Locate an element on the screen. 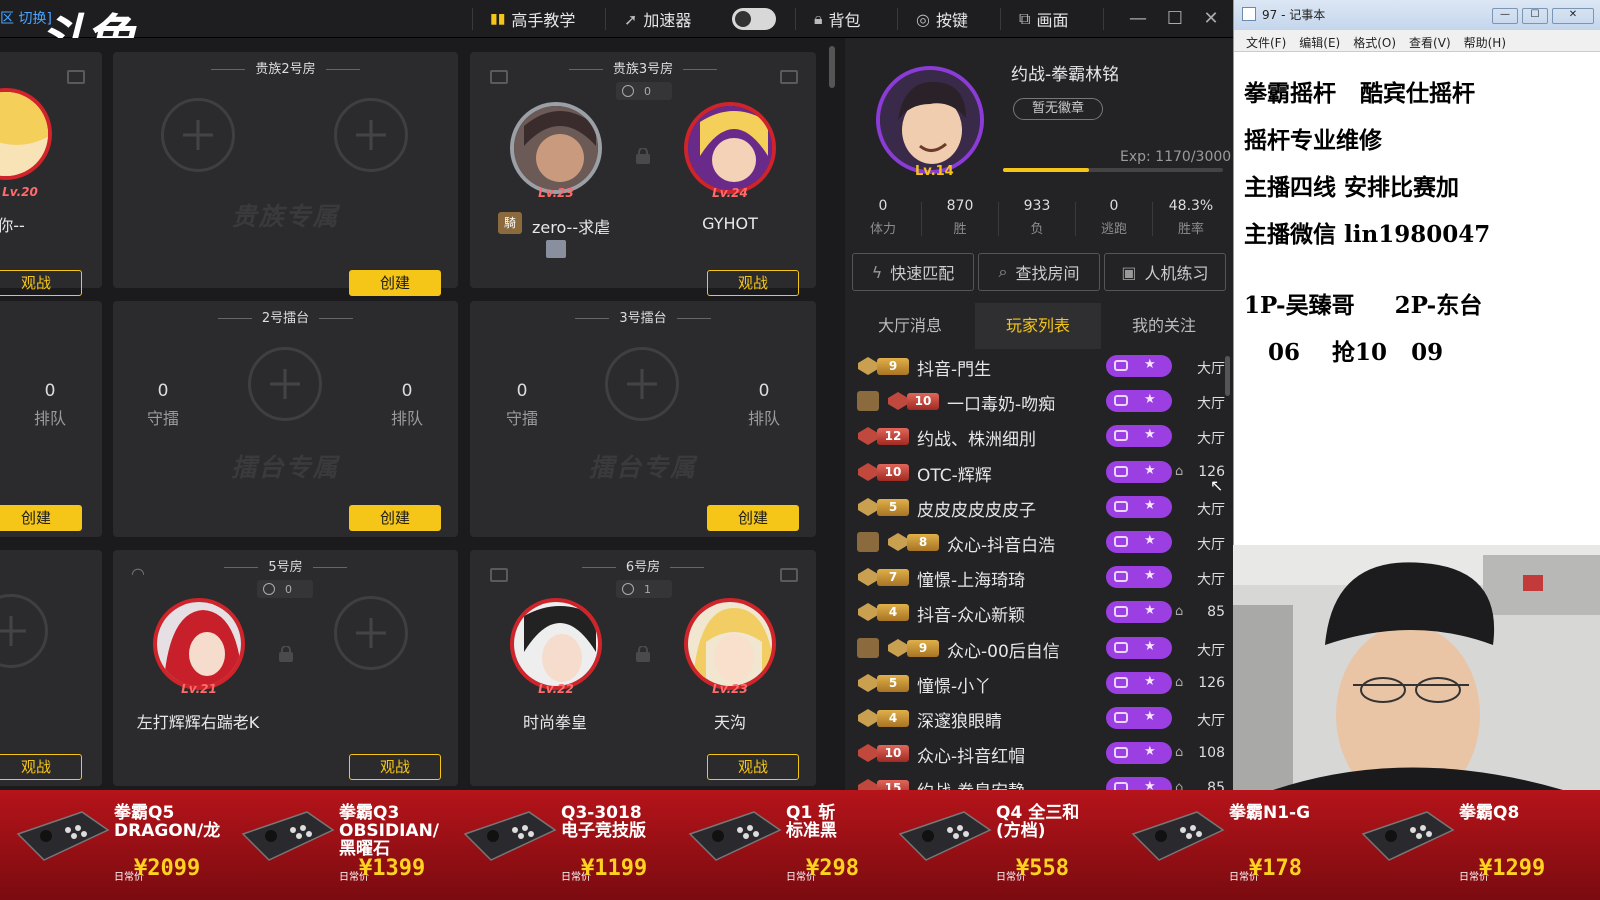 This screenshot has width=1600, height=900. tab-following: 我的关注 is located at coordinates (1164, 326).